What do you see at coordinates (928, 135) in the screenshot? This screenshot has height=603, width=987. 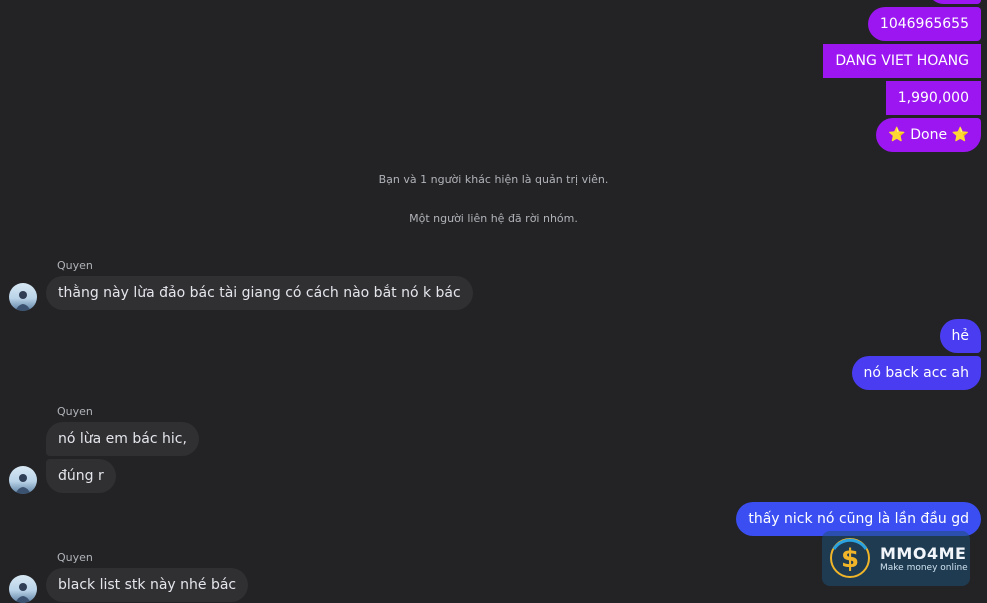 I see `message-done: ⭐ Done ⭐` at bounding box center [928, 135].